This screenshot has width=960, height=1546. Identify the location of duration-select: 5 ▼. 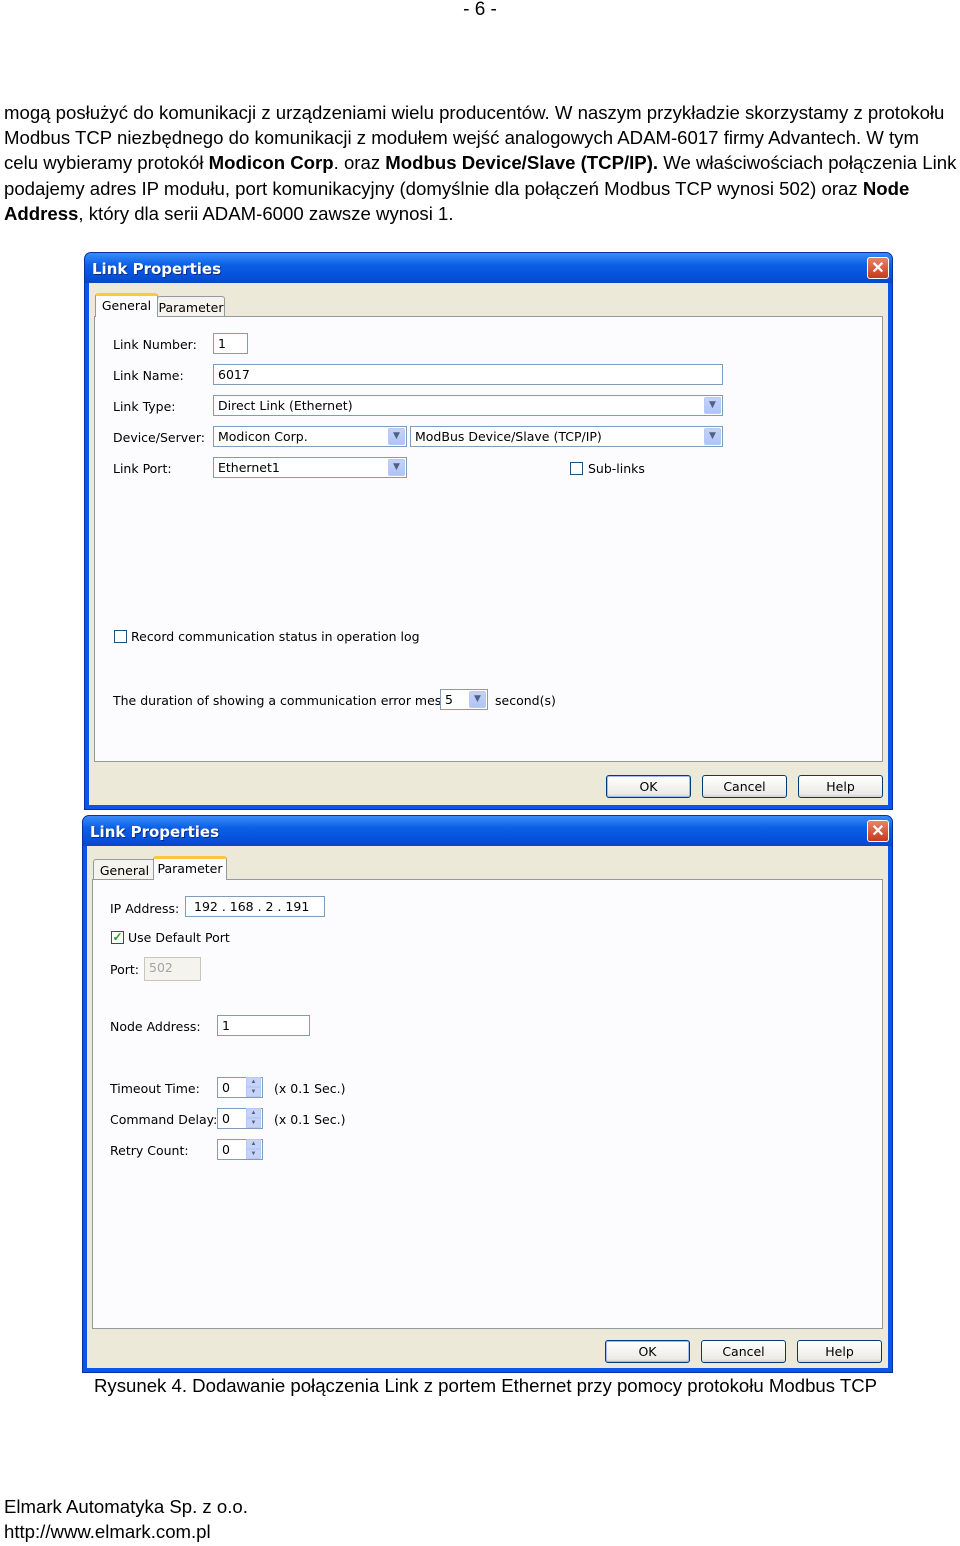
(464, 699).